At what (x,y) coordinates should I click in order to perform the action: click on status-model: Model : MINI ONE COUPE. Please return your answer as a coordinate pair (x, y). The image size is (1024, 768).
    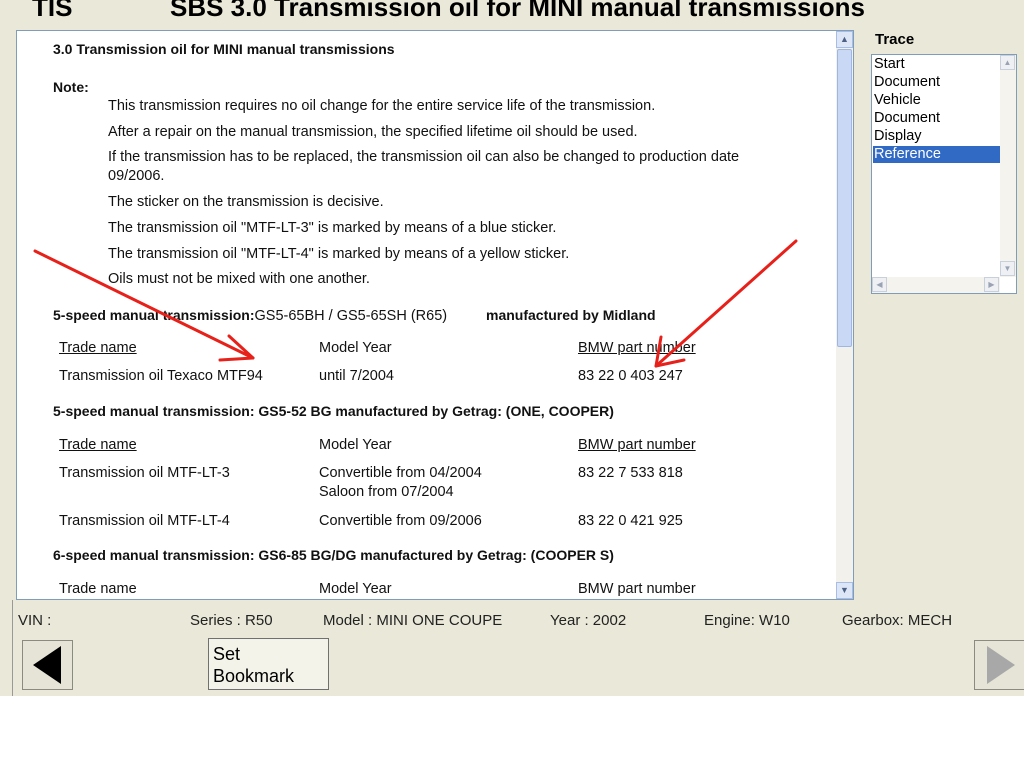
    Looking at the image, I should click on (413, 620).